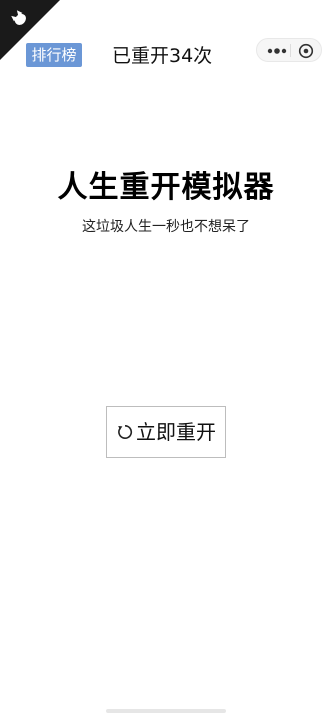 The width and height of the screenshot is (332, 720). I want to click on leaderboard-button: 排行榜, so click(54, 55).